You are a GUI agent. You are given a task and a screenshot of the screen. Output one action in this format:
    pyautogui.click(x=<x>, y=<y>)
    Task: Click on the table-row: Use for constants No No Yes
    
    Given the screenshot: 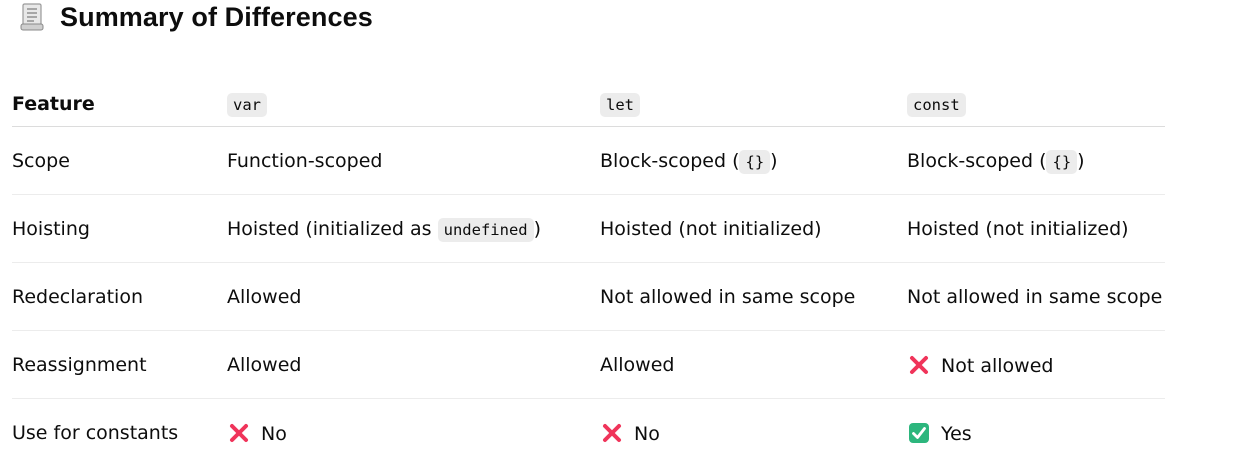 What is the action you would take?
    pyautogui.click(x=588, y=433)
    